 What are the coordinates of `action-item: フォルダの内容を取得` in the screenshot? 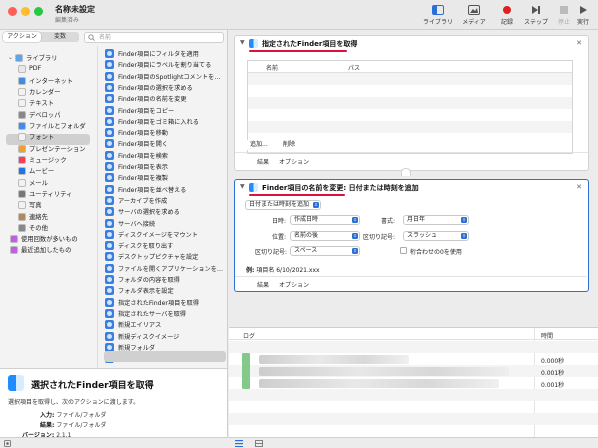 It's located at (142, 279).